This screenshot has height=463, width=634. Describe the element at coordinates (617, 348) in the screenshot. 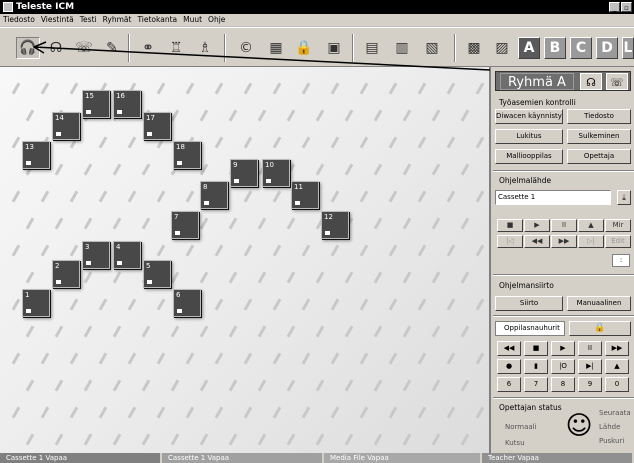

I see `rec-forward-button: ▶▶` at that location.